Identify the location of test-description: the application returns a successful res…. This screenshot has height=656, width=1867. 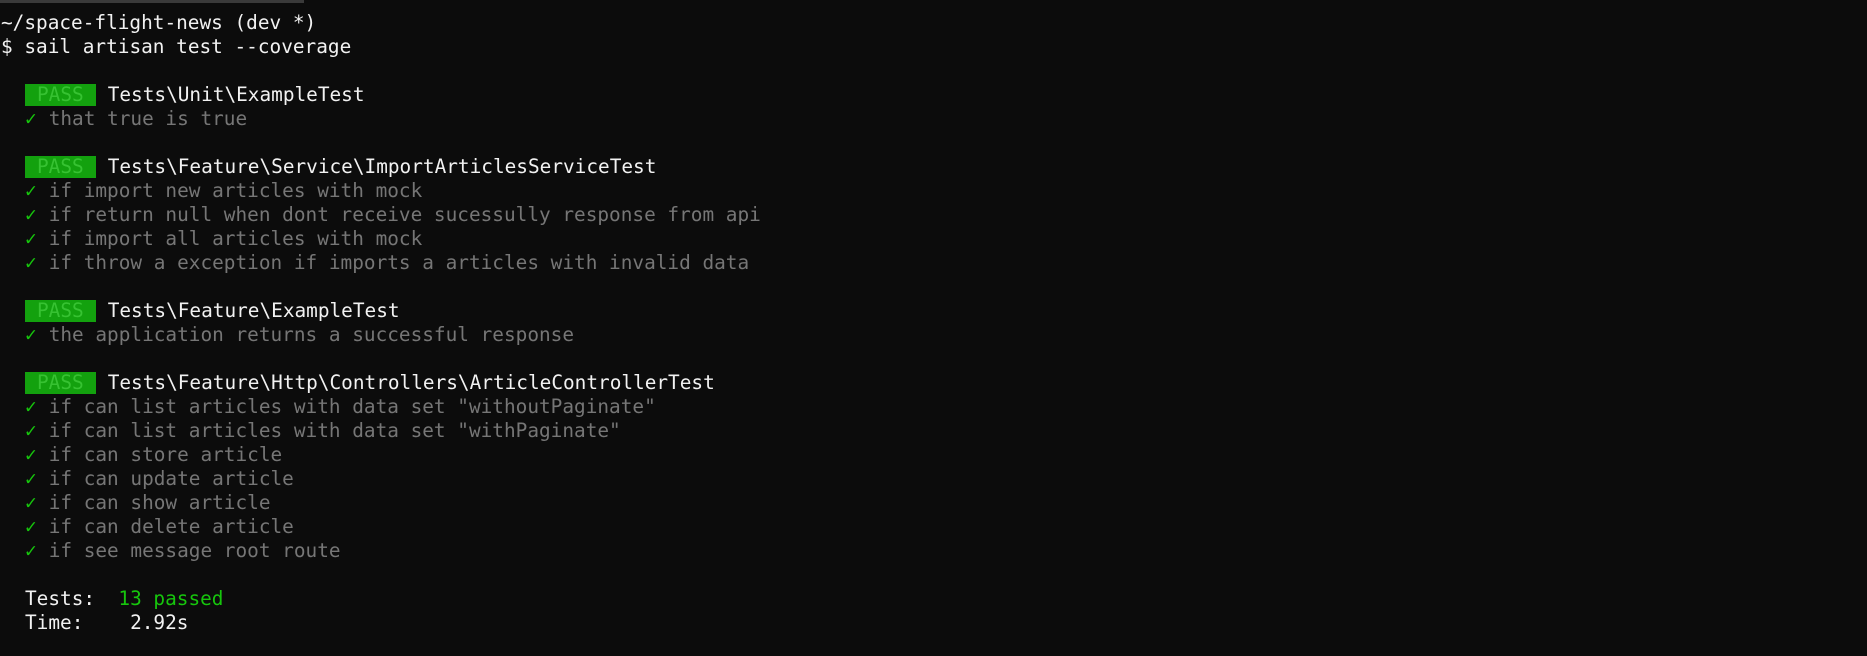
(311, 334).